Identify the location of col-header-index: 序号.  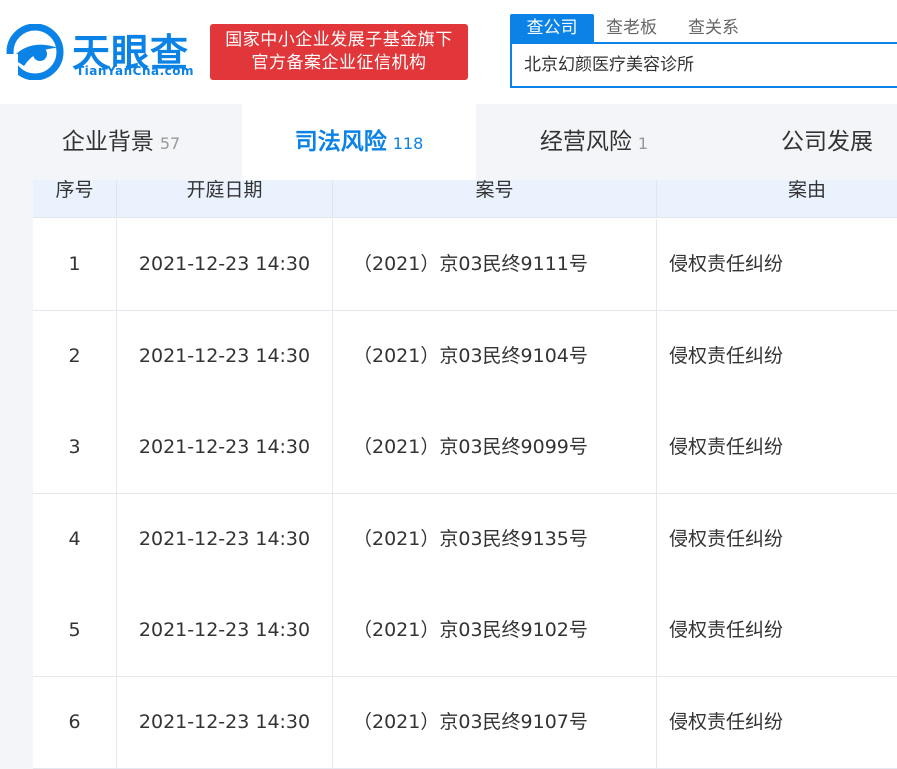
(75, 199).